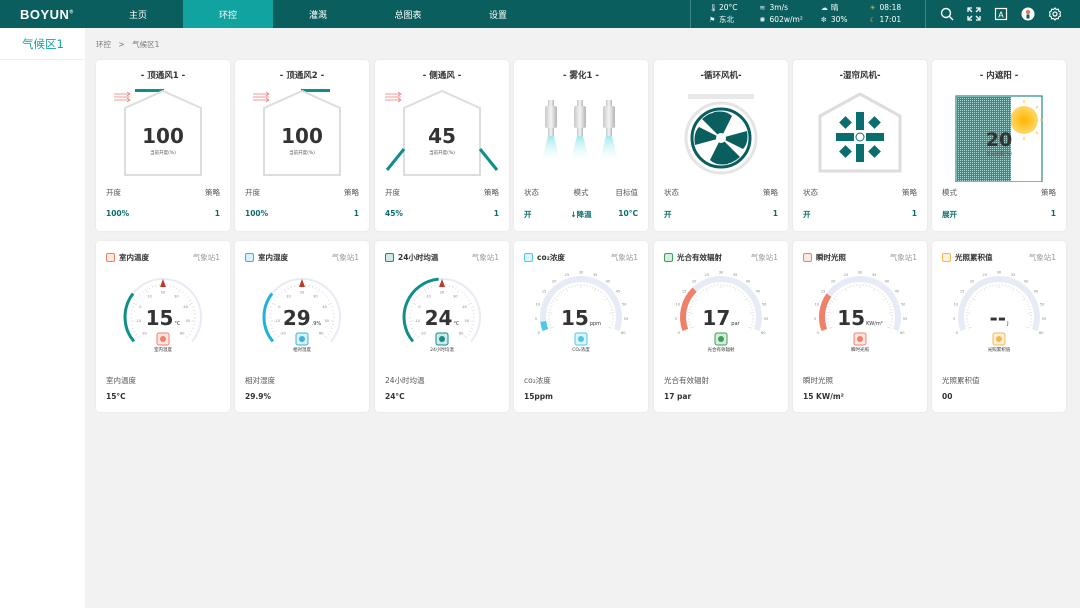 Image resolution: width=1080 pixels, height=608 pixels. I want to click on sidebar-item-zone1: 气候区1, so click(42, 44).